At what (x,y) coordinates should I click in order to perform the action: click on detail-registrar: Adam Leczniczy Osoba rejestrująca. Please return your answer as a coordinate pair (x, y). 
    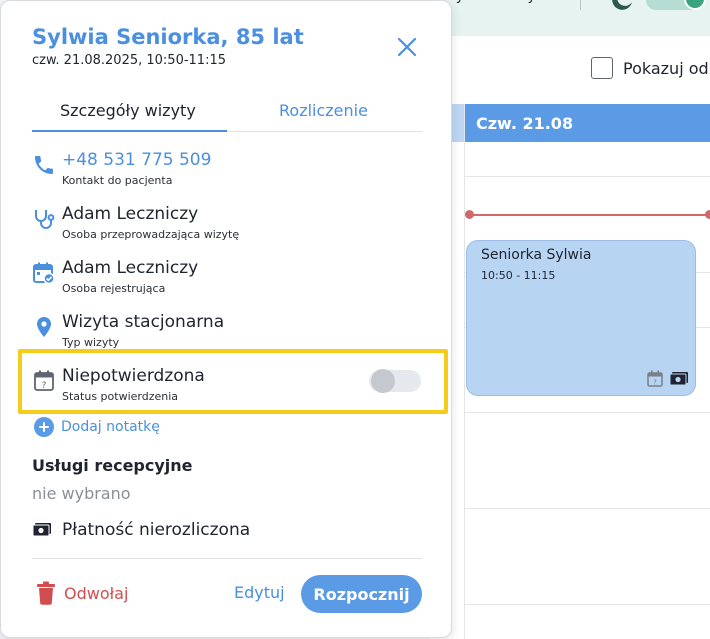
    Looking at the image, I should click on (227, 281).